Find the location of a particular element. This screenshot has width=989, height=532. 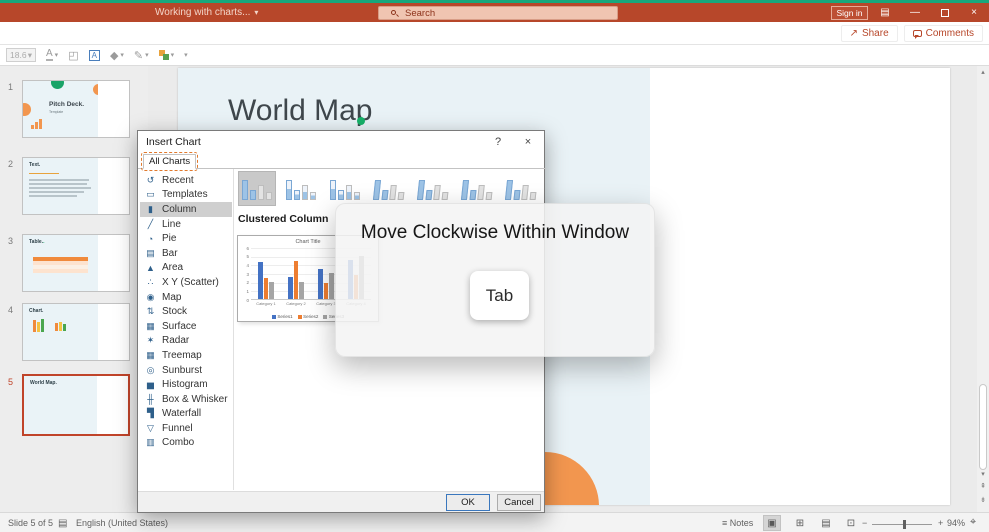

decor-table-row is located at coordinates (60, 271).